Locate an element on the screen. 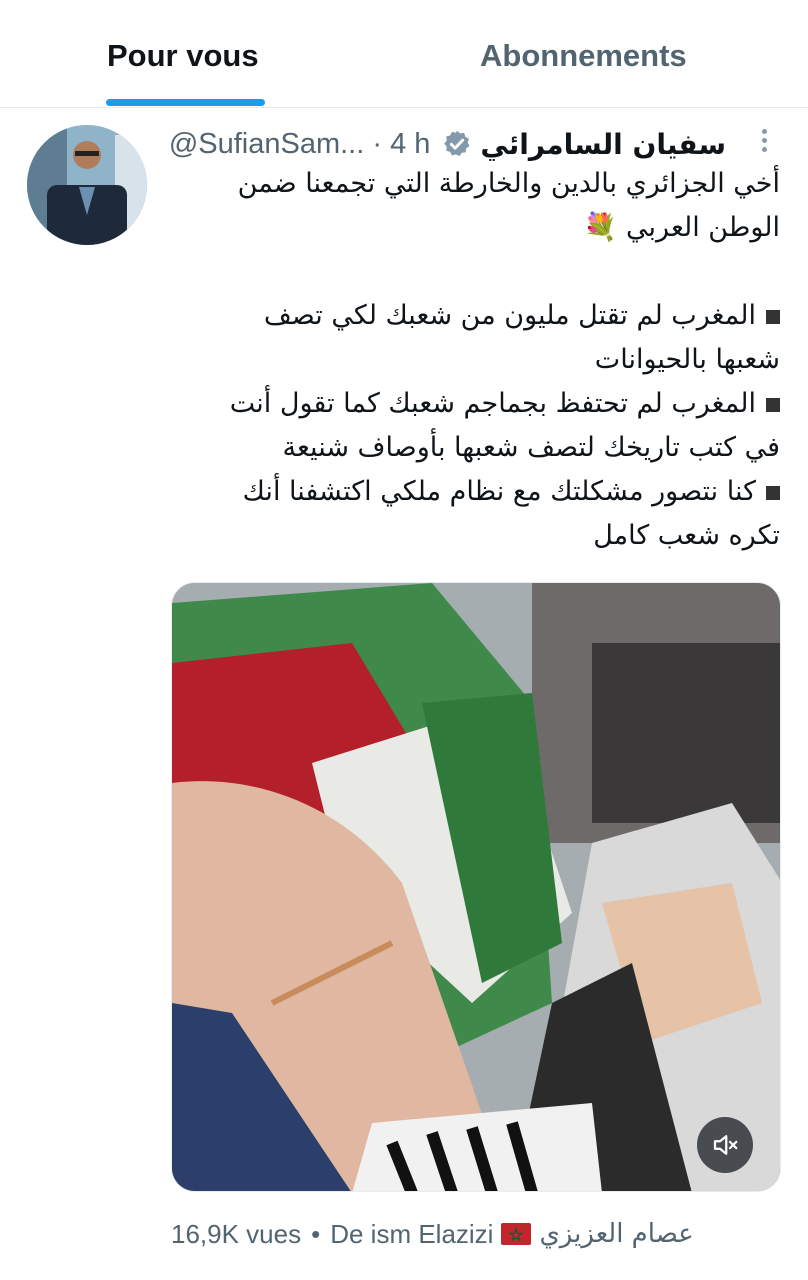 Image resolution: width=808 pixels, height=1280 pixels. tweet-header: سفيان السامرائي @SufianSam... · 4 h is located at coordinates (447, 144).